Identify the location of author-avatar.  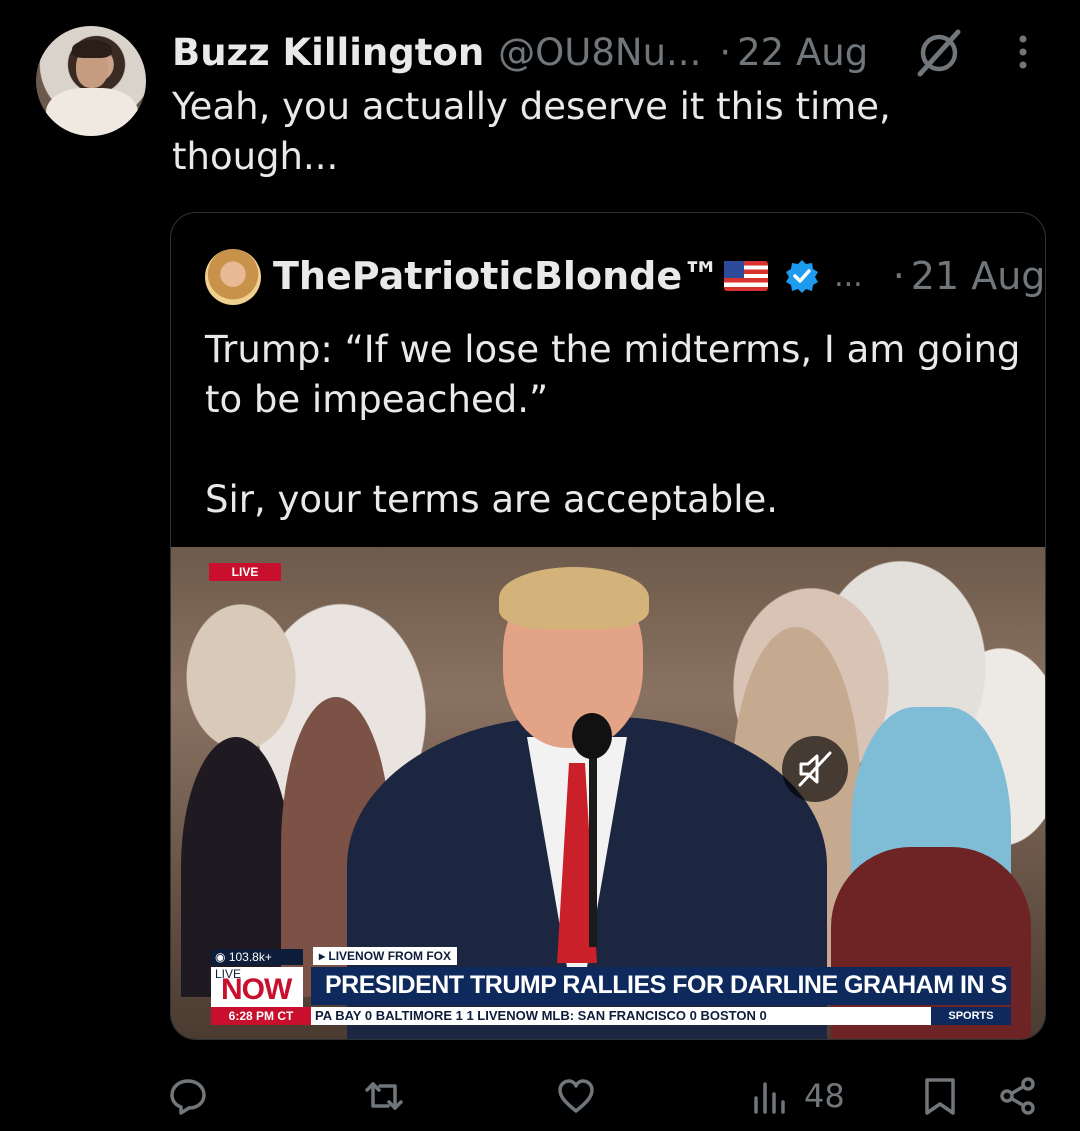
(91, 81).